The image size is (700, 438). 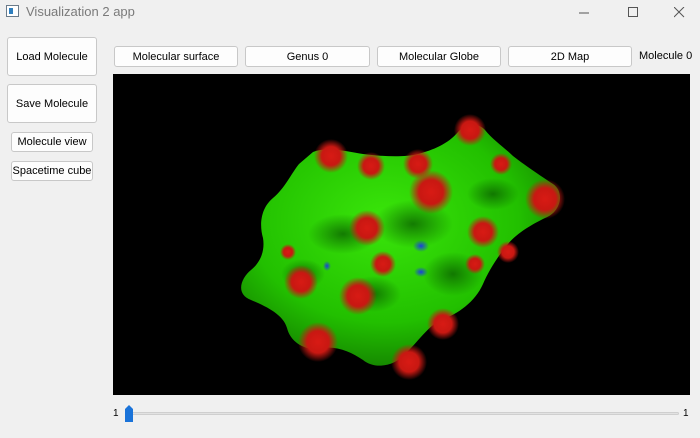 I want to click on load-molecule-button: Load Molecule, so click(x=52, y=56).